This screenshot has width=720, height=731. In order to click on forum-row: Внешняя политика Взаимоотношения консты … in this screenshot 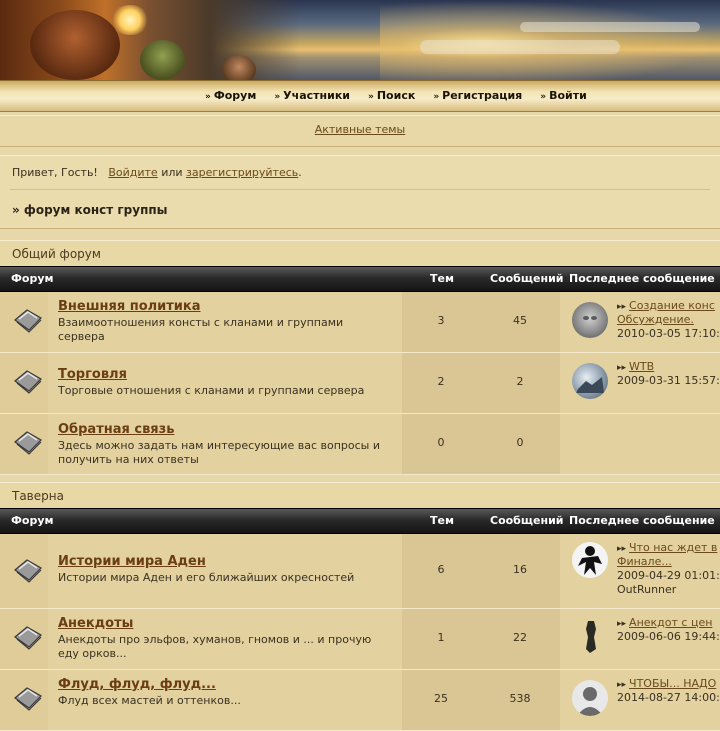, I will do `click(360, 322)`.